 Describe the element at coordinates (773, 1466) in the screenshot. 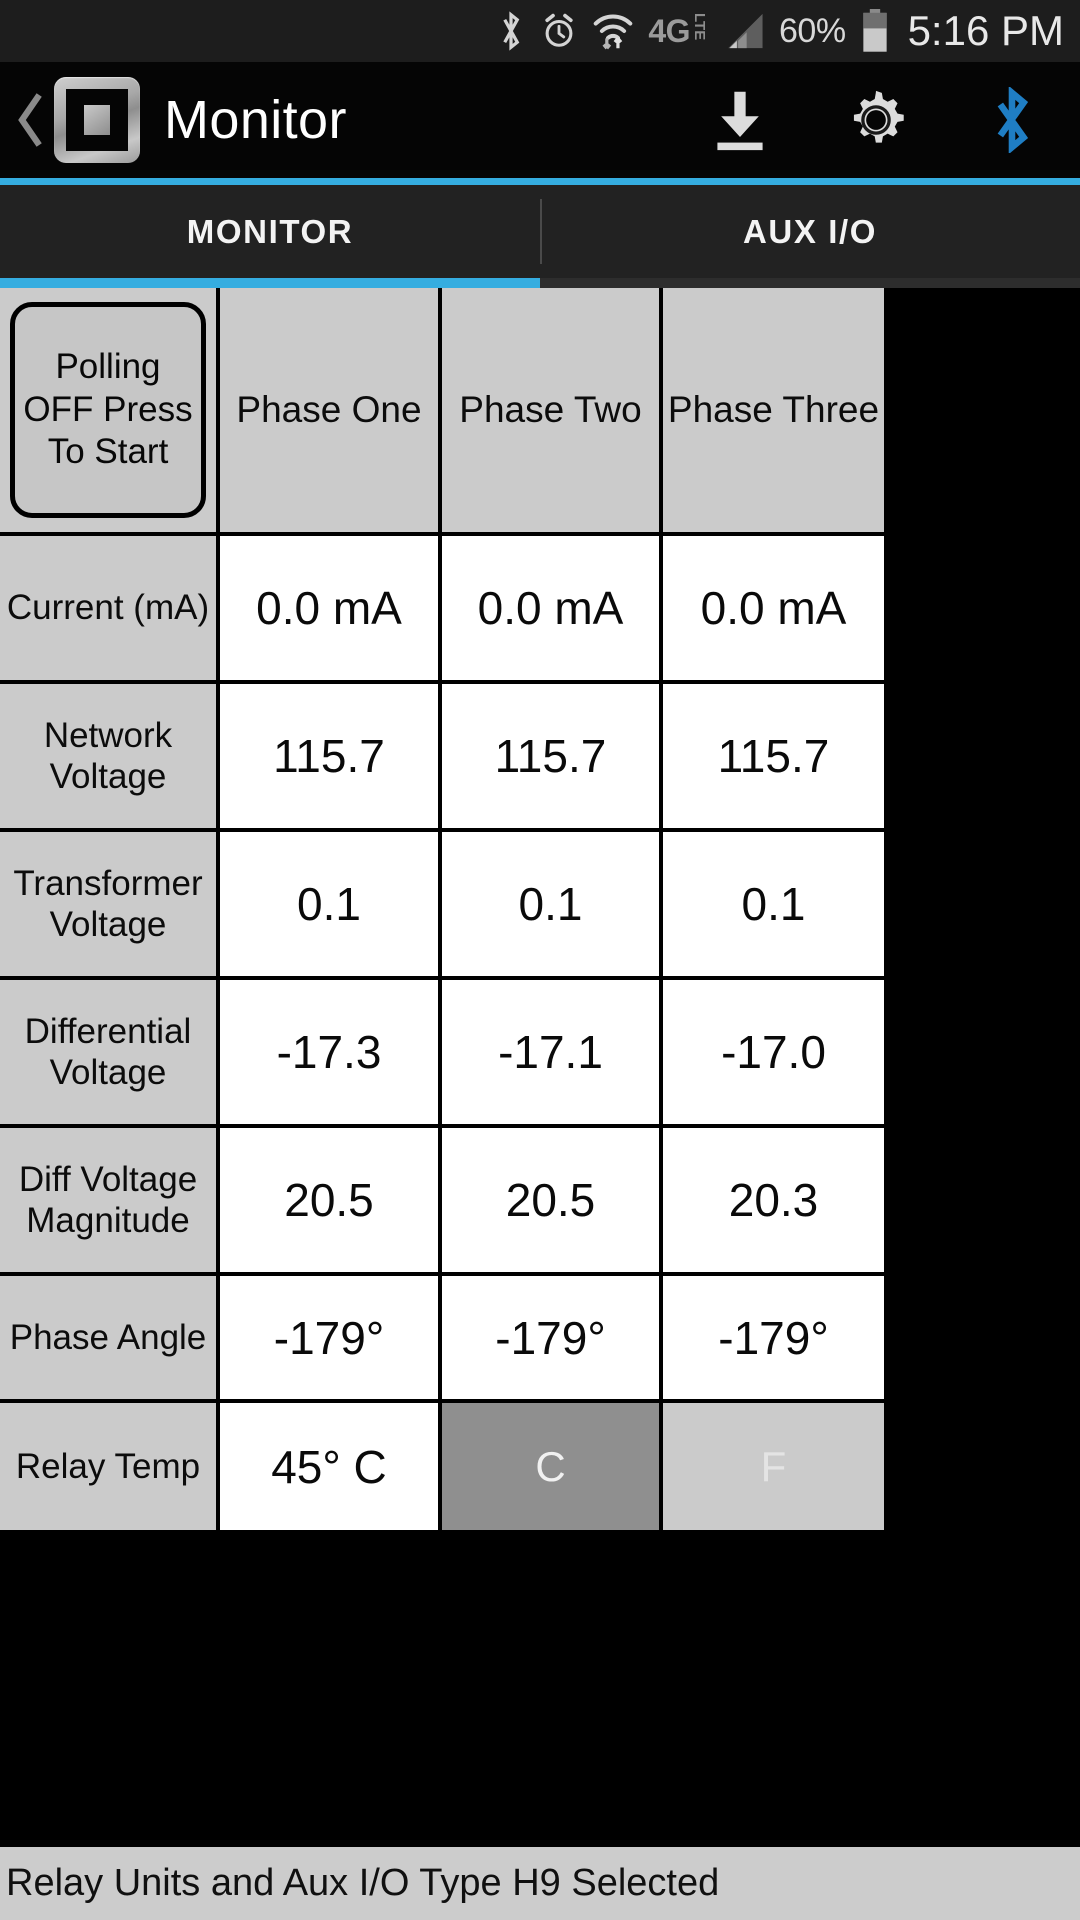

I see `unit-fahrenheit-button: F` at that location.